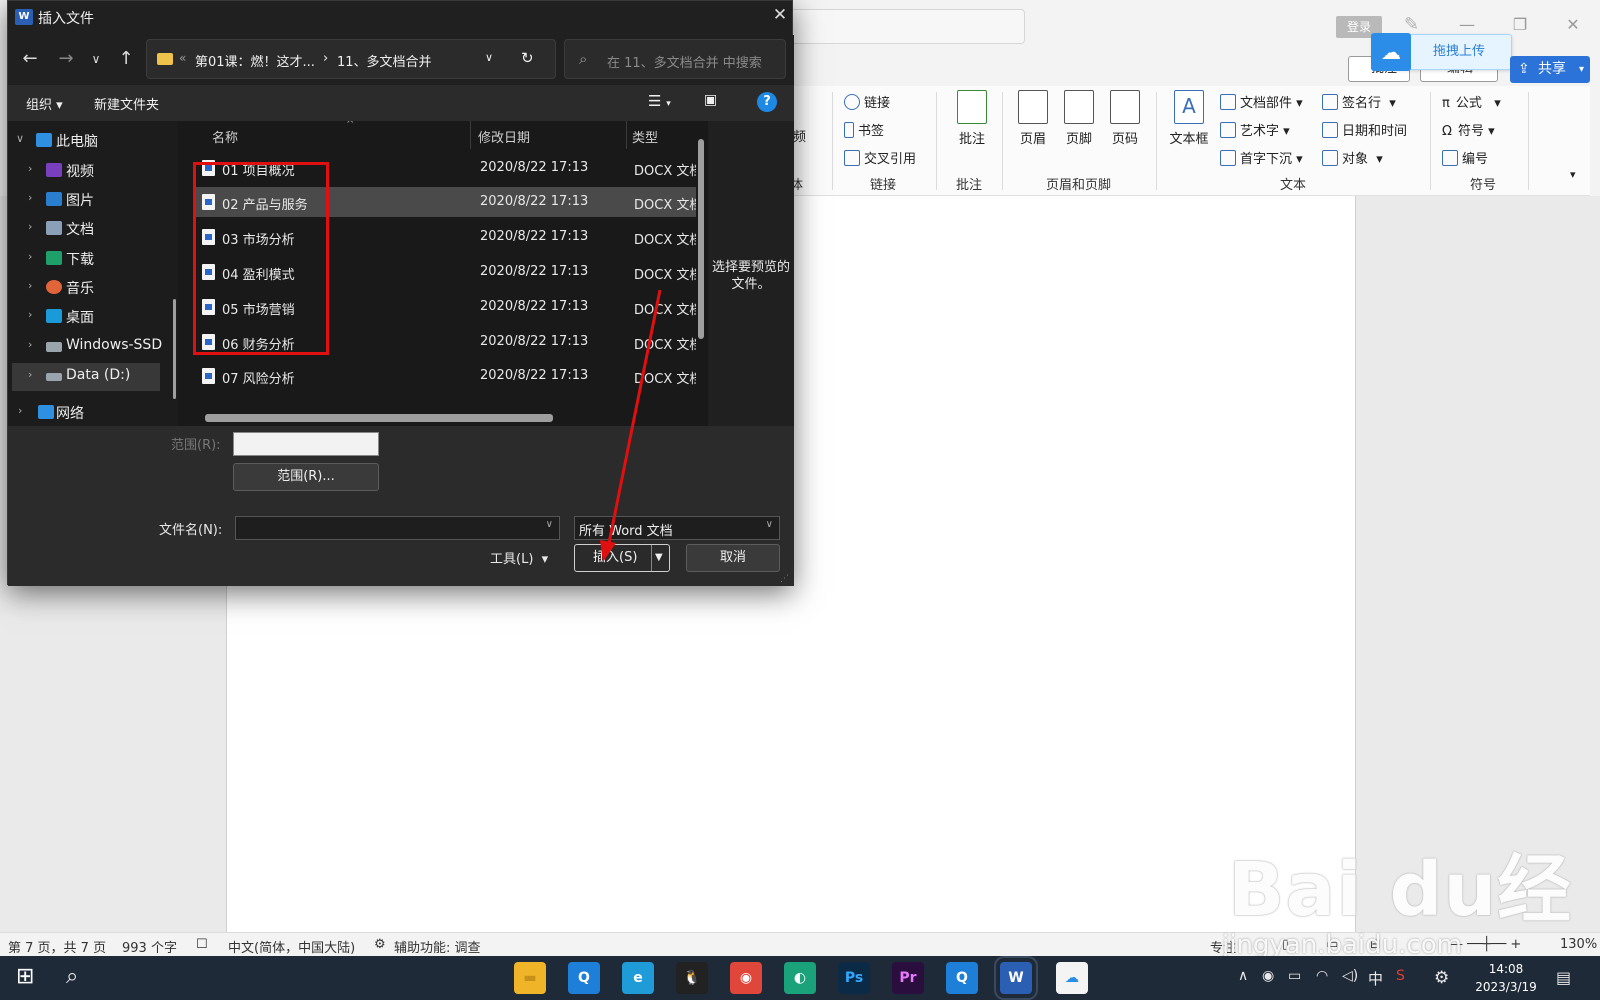  I want to click on breadcrumb-current: 11、多文档合并, so click(384, 60).